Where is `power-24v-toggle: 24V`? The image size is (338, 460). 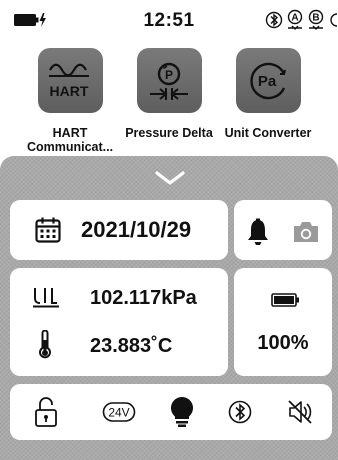 power-24v-toggle: 24V is located at coordinates (119, 412).